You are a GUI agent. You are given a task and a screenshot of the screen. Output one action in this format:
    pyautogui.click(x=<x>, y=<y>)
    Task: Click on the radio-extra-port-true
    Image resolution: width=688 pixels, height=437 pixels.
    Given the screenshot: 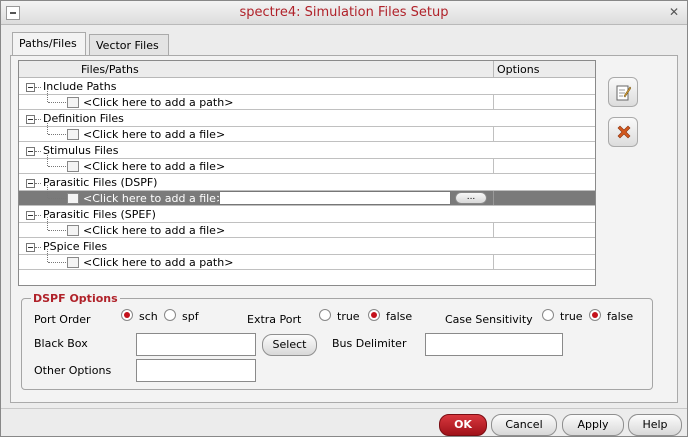 What is the action you would take?
    pyautogui.click(x=325, y=315)
    